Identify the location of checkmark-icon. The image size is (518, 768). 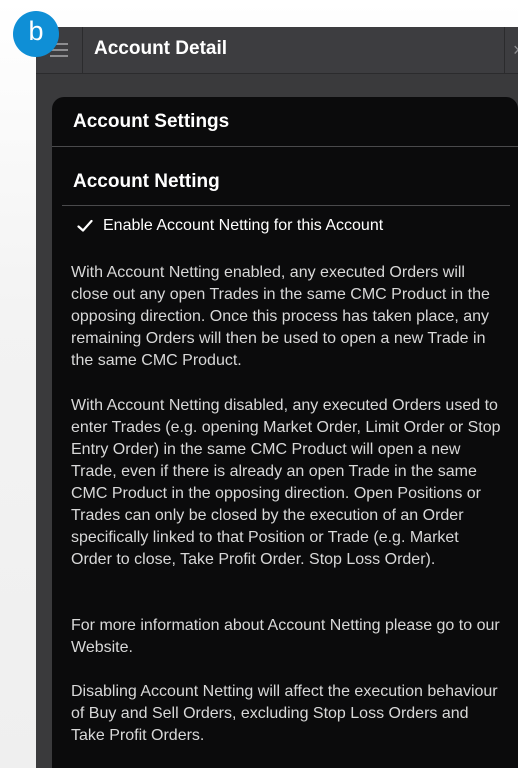
(85, 226).